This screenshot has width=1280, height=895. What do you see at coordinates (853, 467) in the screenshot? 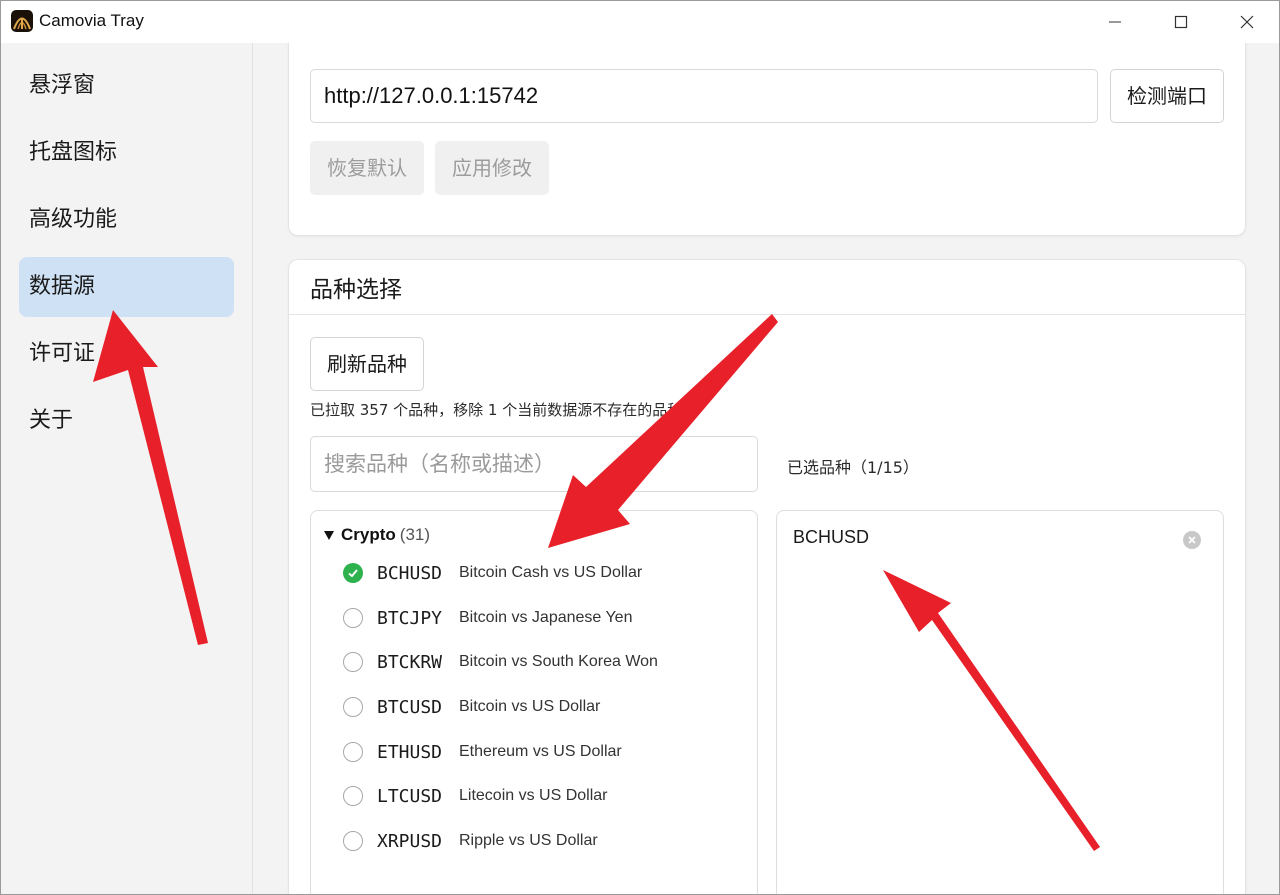
I see `selected-count-label: 已选品种（1/15）` at bounding box center [853, 467].